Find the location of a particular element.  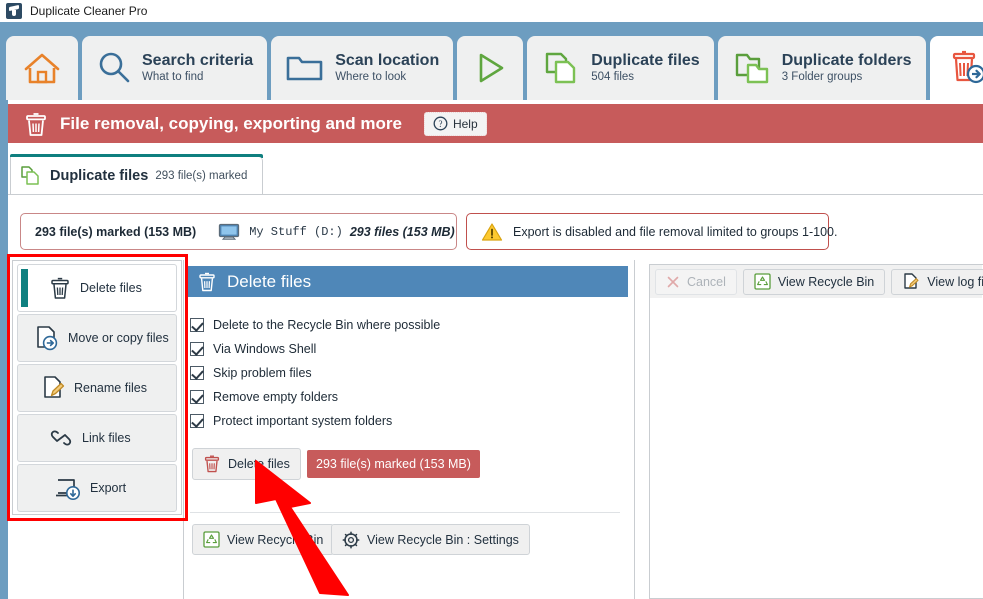

panel-title: Delete files is located at coordinates (269, 281).